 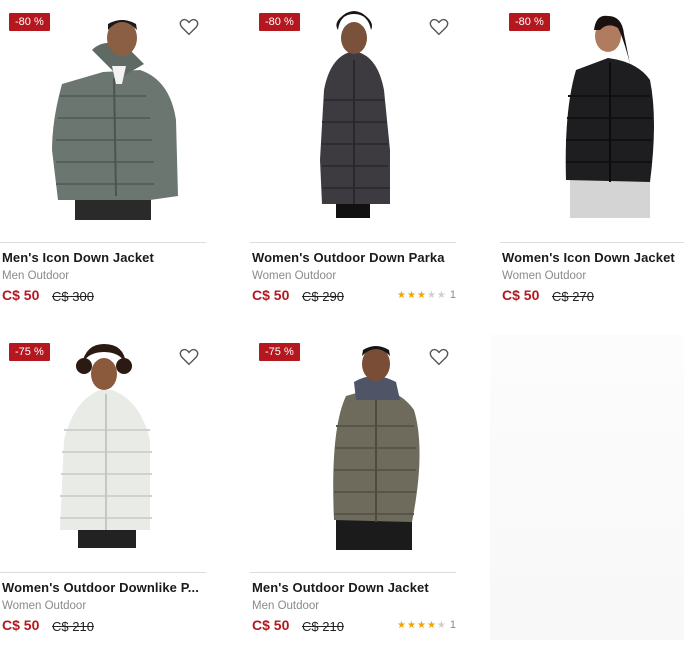 What do you see at coordinates (441, 625) in the screenshot?
I see `star-empty-icon: ★` at bounding box center [441, 625].